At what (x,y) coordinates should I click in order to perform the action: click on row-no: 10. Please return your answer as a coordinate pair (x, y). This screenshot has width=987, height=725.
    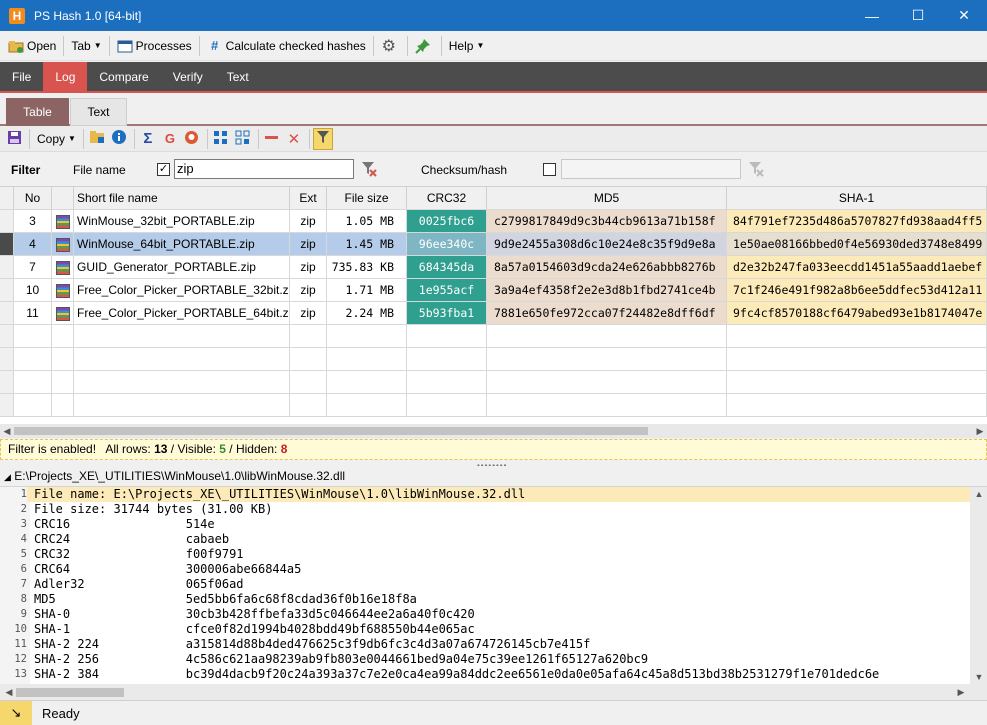
    Looking at the image, I should click on (33, 290).